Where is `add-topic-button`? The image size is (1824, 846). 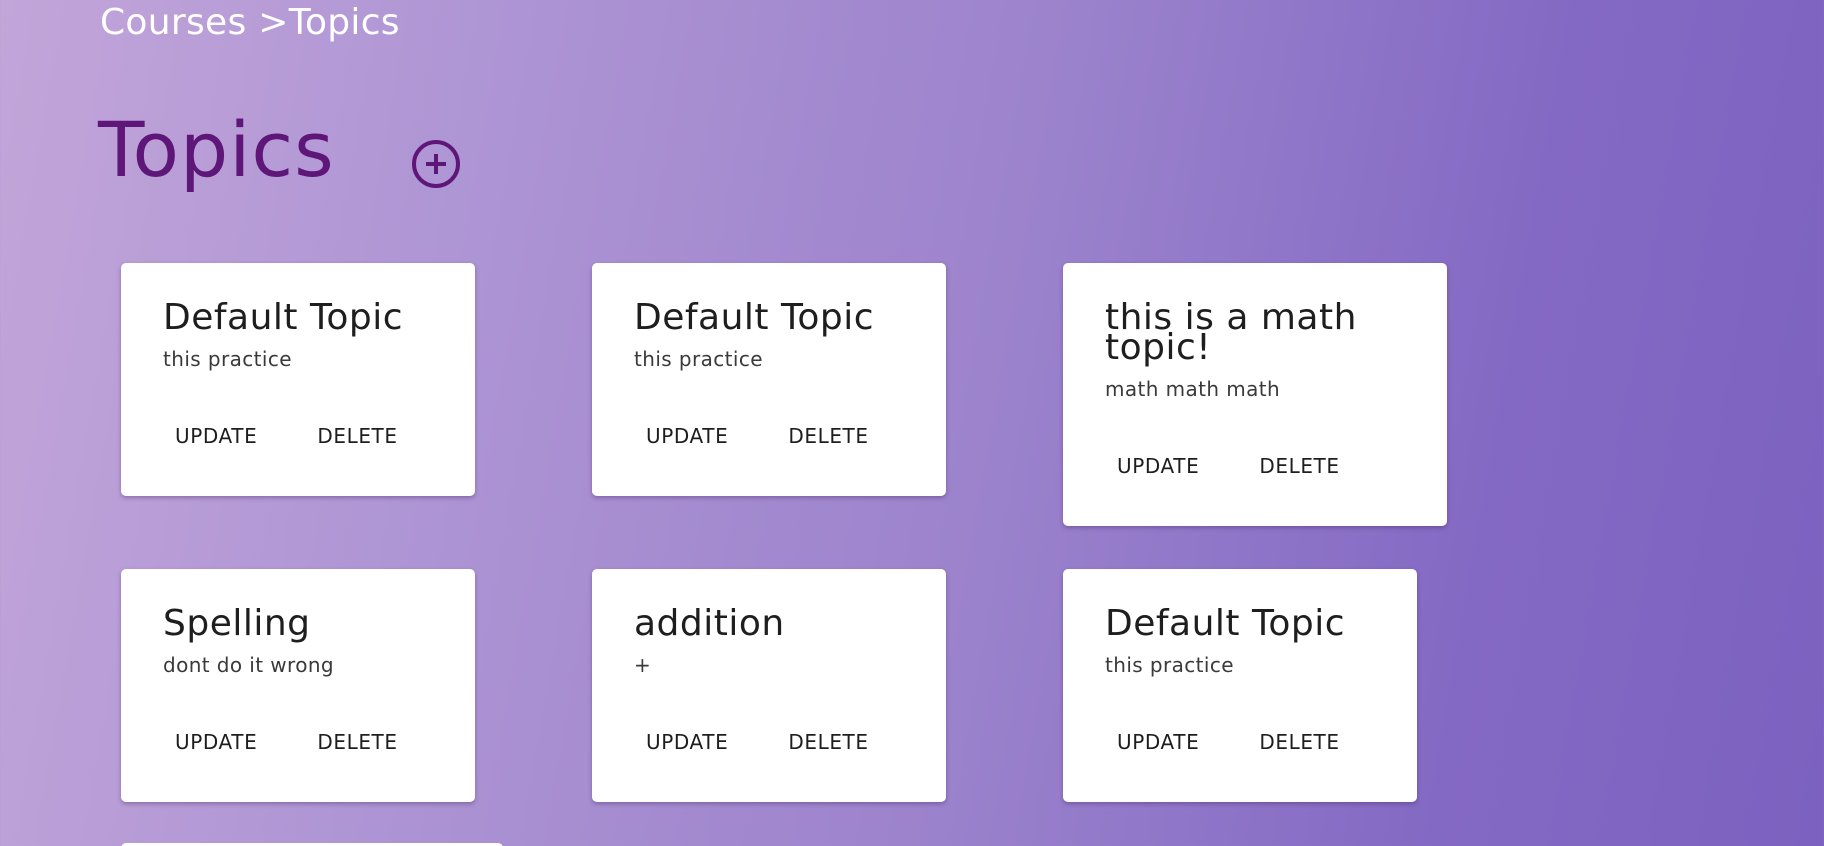 add-topic-button is located at coordinates (436, 164).